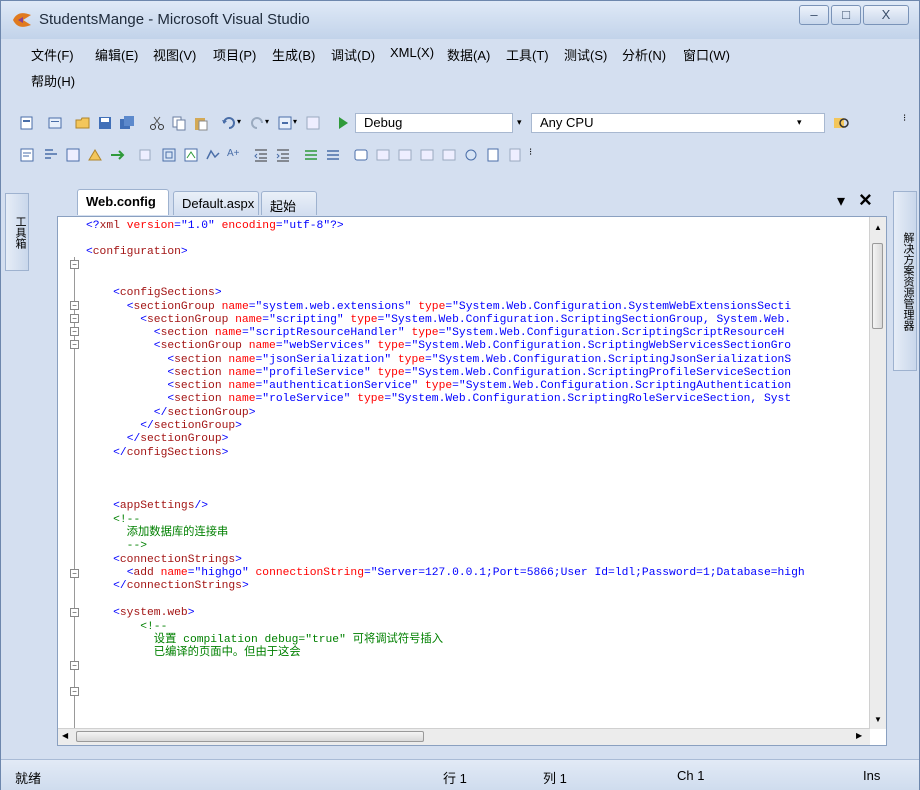 Image resolution: width=920 pixels, height=790 pixels. I want to click on scroll-down-icon: ▼, so click(878, 719).